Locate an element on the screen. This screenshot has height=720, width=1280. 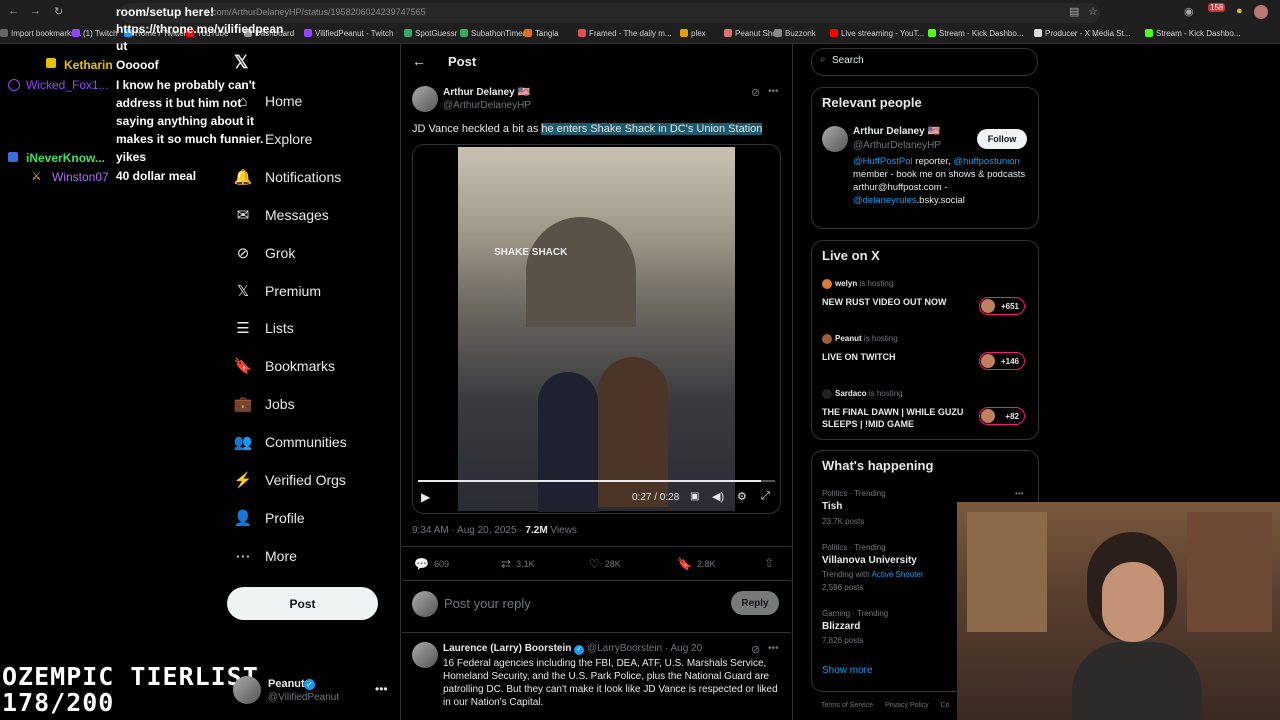
share-icon: ⇧ is located at coordinates (769, 563).